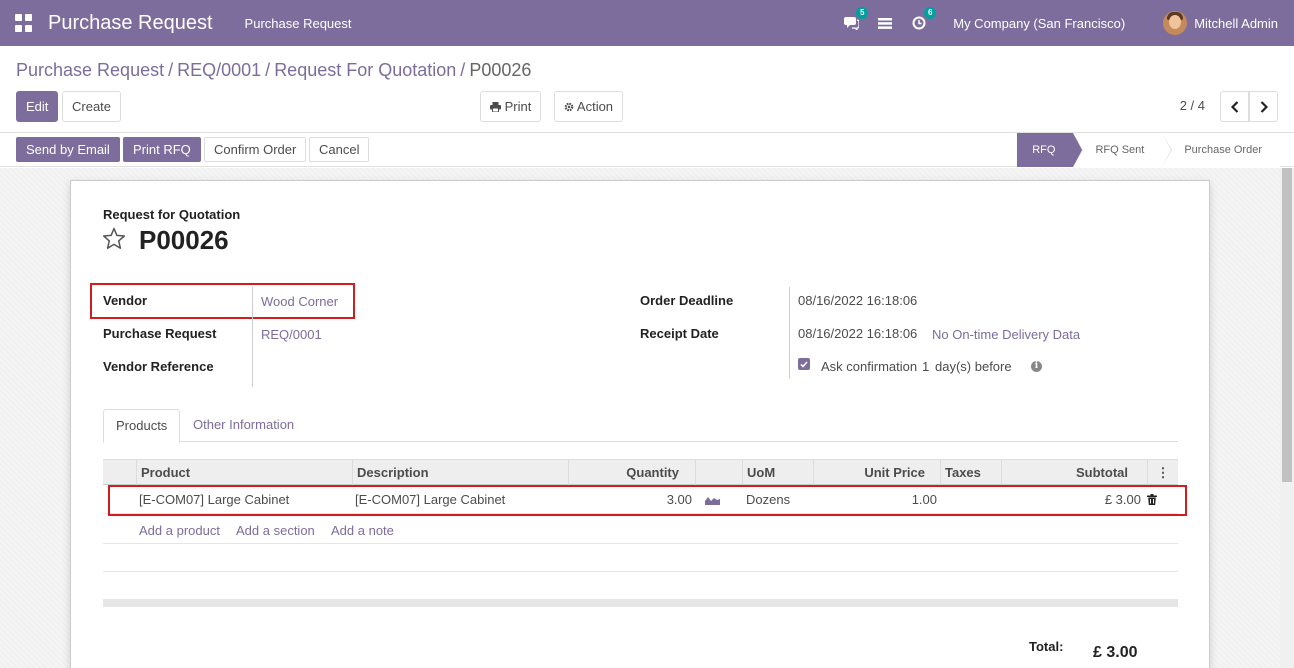  Describe the element at coordinates (92, 106) in the screenshot. I see `create-button: Create` at that location.